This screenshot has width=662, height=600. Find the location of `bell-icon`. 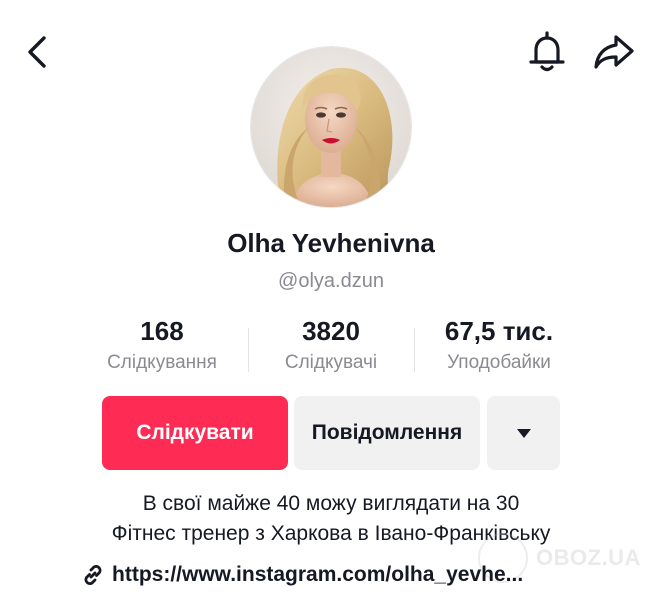

bell-icon is located at coordinates (547, 51).